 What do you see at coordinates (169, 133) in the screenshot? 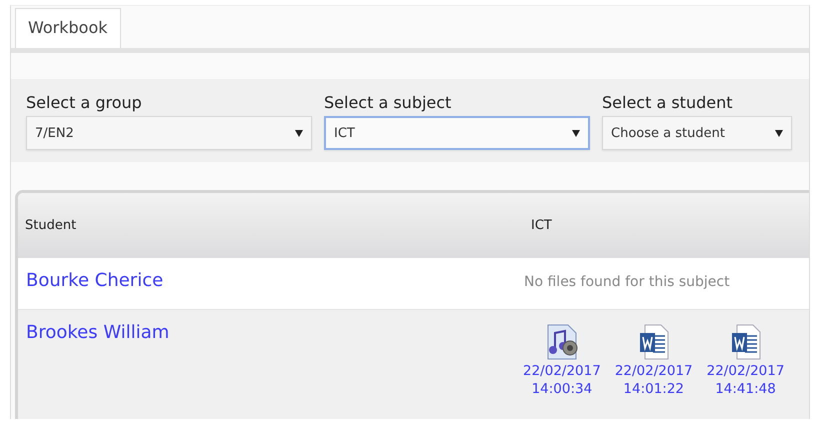
I see `select-dropdown: 7/EN2` at bounding box center [169, 133].